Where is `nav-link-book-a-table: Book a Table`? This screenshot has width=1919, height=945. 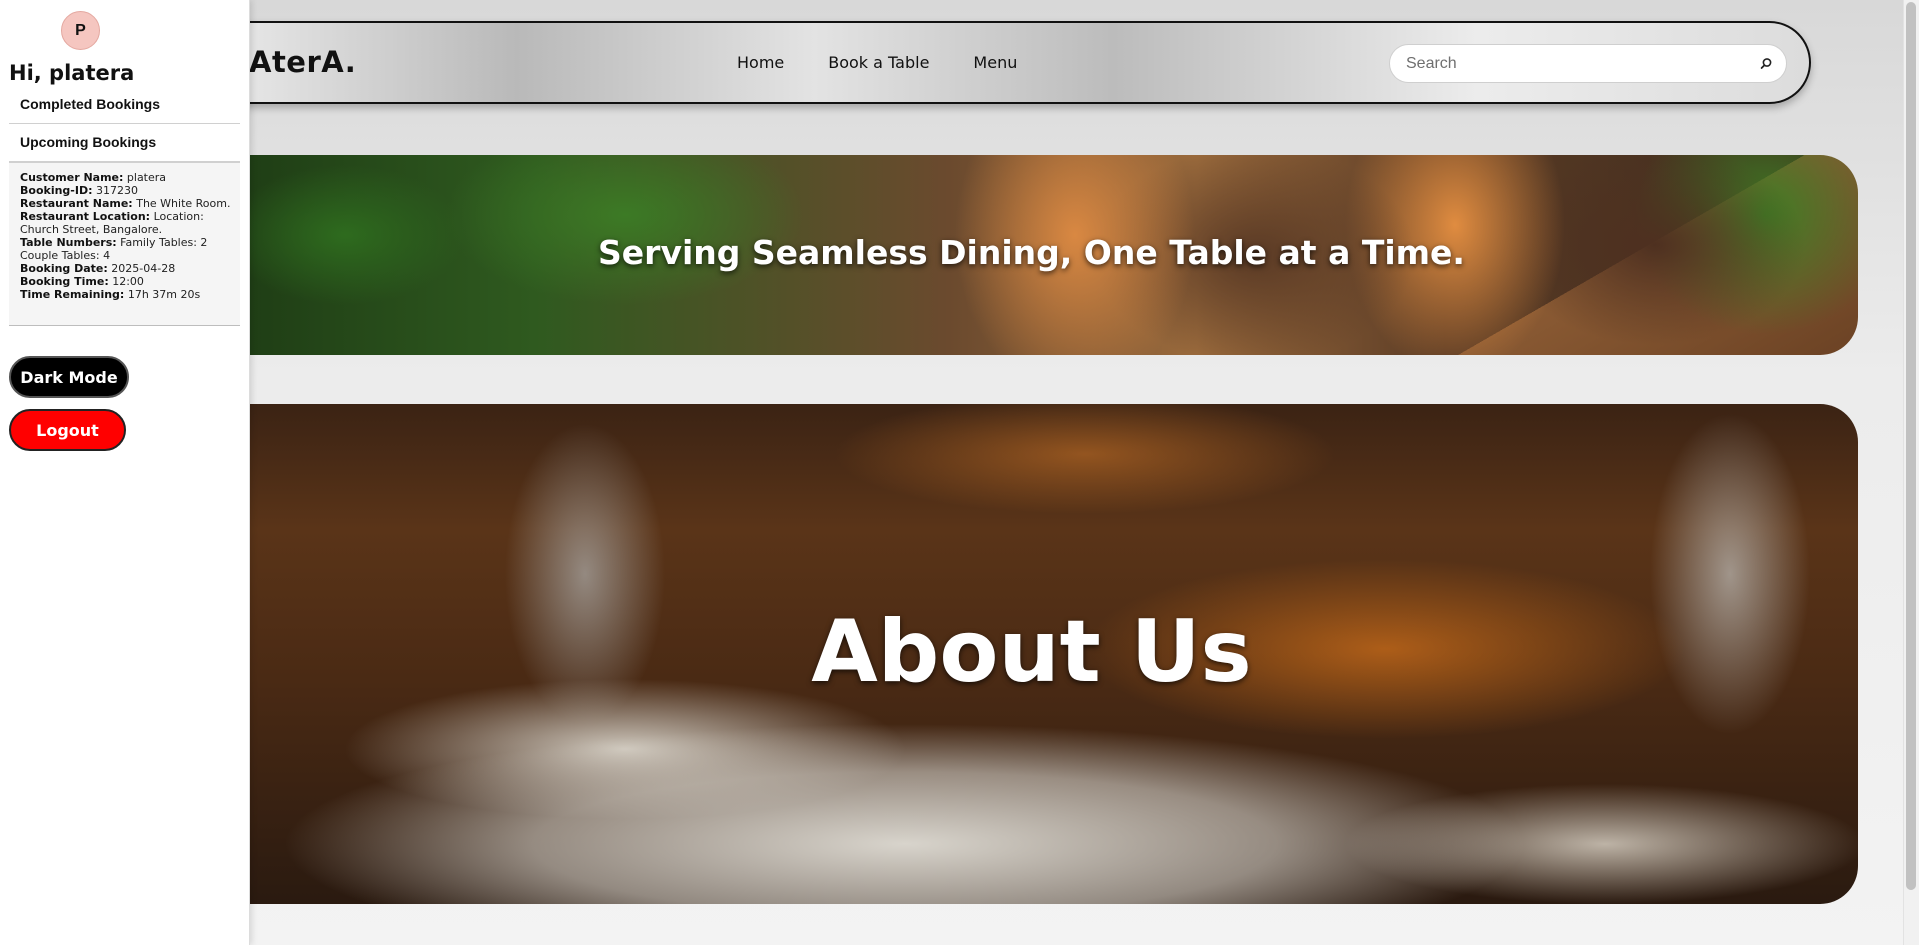 nav-link-book-a-table: Book a Table is located at coordinates (878, 62).